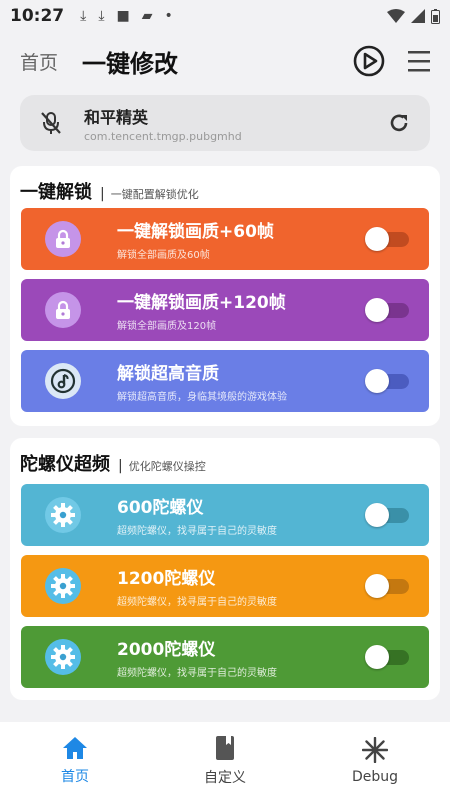 The image size is (450, 800). What do you see at coordinates (147, 16) in the screenshot?
I see `sd-card-icon: ▰` at bounding box center [147, 16].